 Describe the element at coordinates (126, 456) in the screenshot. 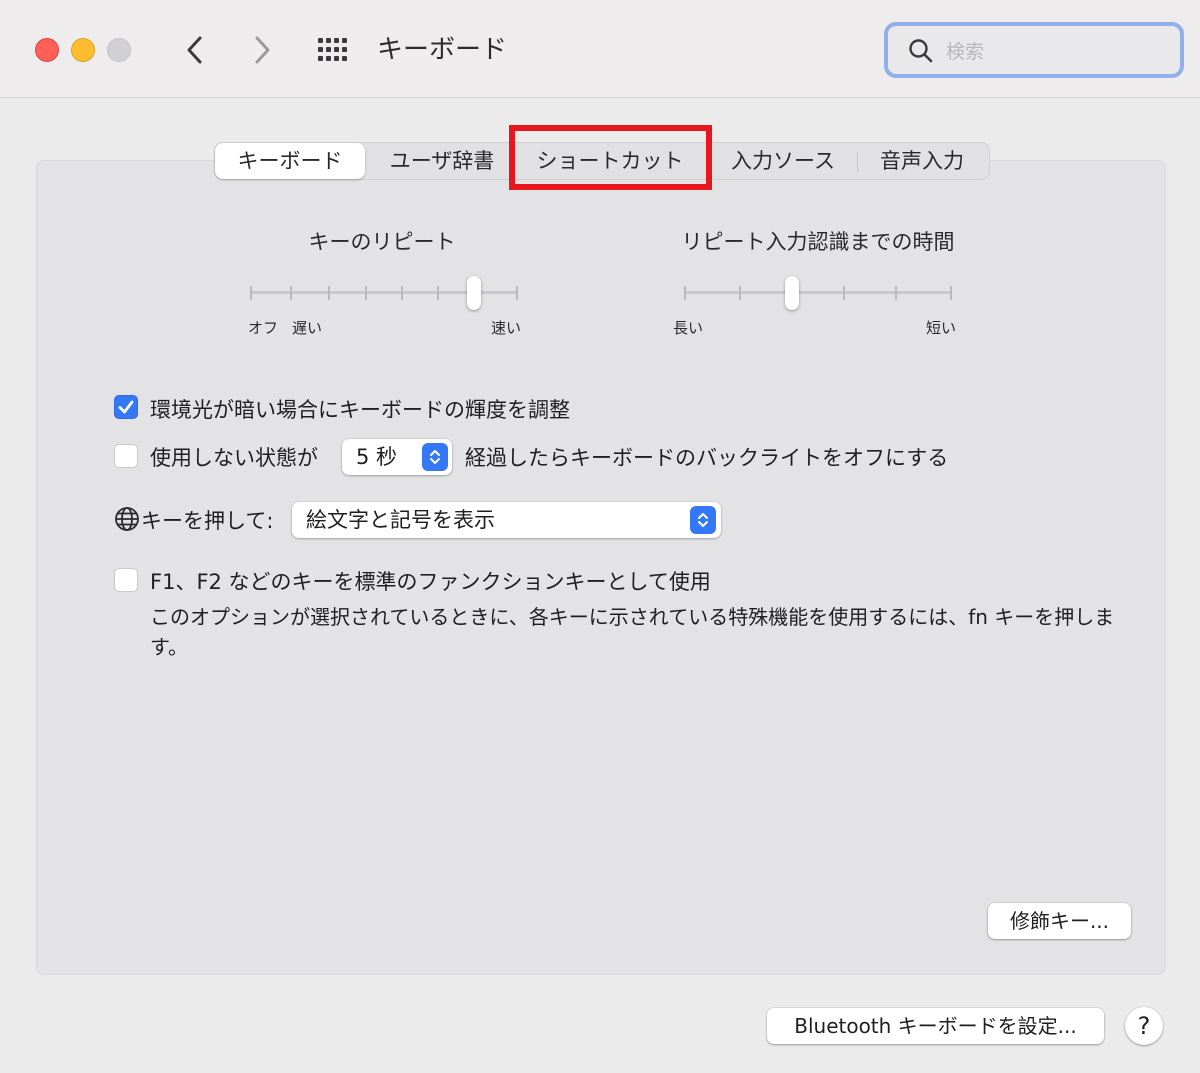

I see `backlight-off-checkbox` at that location.